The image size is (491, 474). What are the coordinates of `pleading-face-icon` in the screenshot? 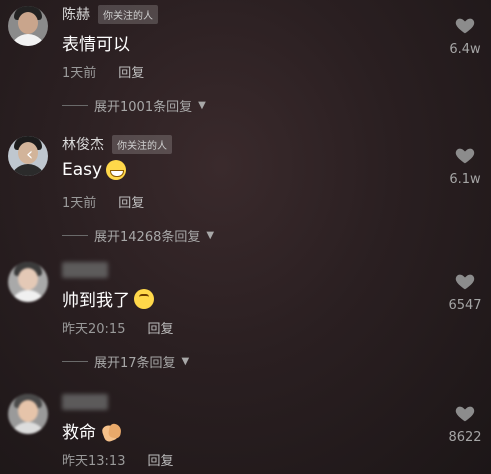 It's located at (144, 298).